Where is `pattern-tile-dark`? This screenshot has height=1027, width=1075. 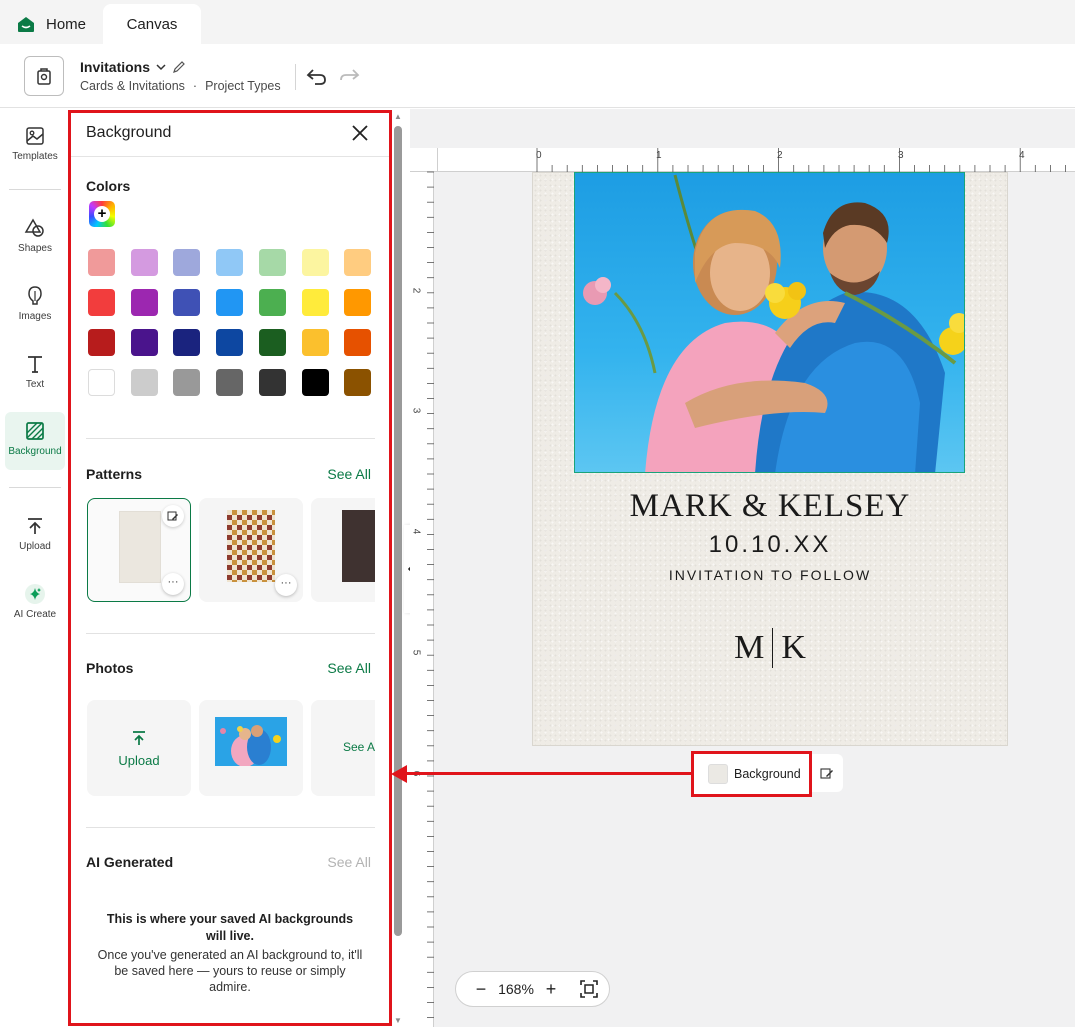 pattern-tile-dark is located at coordinates (343, 550).